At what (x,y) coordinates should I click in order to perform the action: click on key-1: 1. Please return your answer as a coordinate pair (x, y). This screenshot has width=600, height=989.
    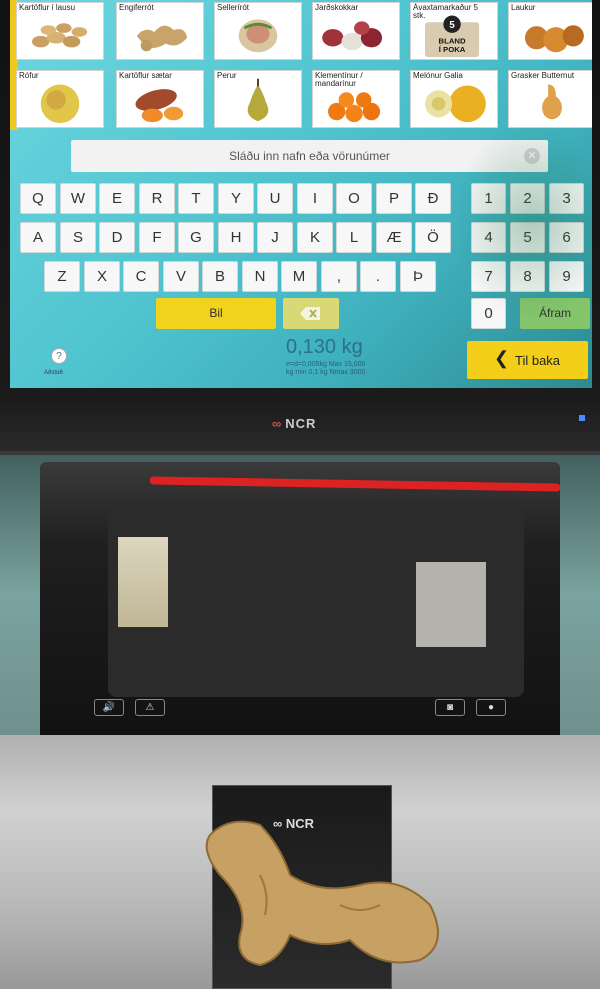
    Looking at the image, I should click on (488, 198).